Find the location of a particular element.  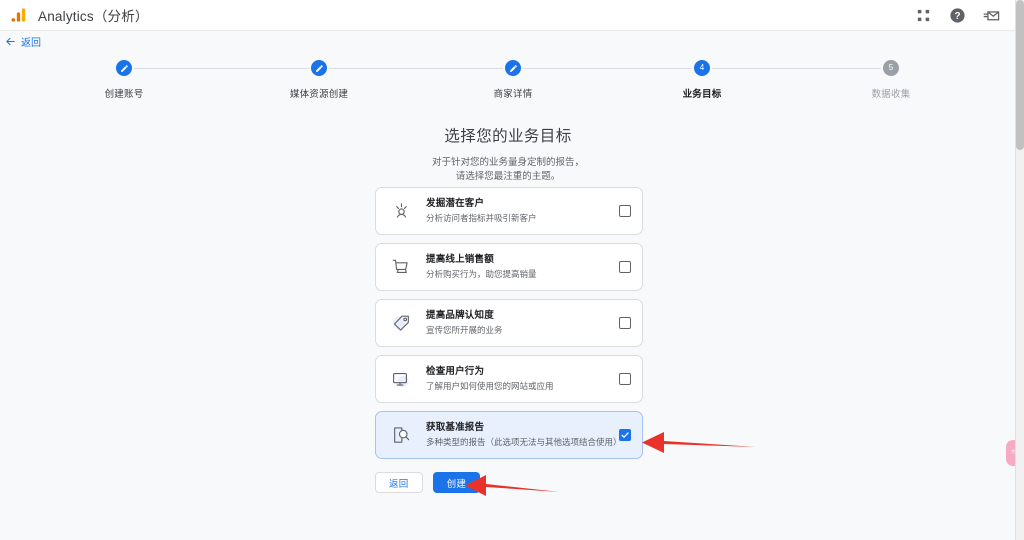

create-button: 创建 is located at coordinates (456, 482).